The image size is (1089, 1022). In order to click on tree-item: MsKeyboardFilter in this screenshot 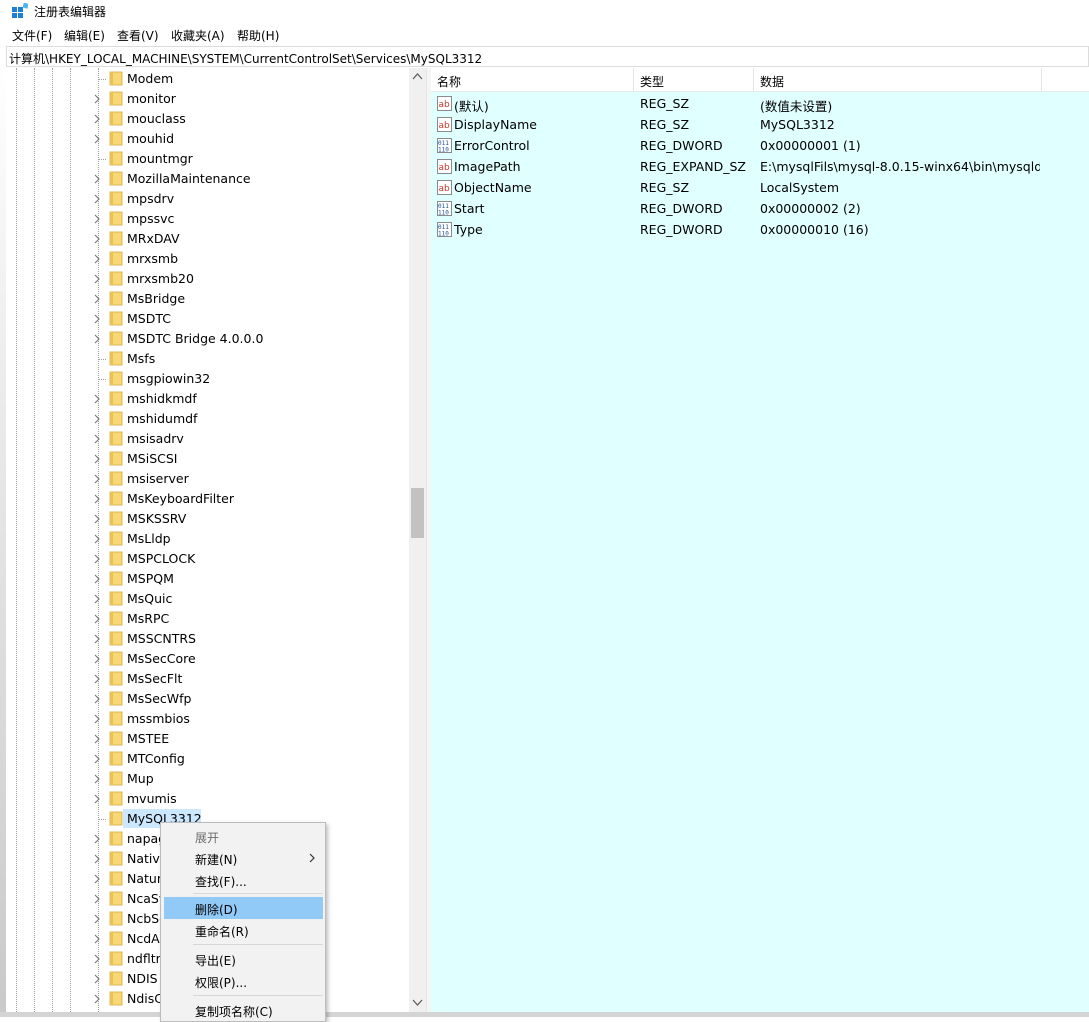, I will do `click(206, 499)`.